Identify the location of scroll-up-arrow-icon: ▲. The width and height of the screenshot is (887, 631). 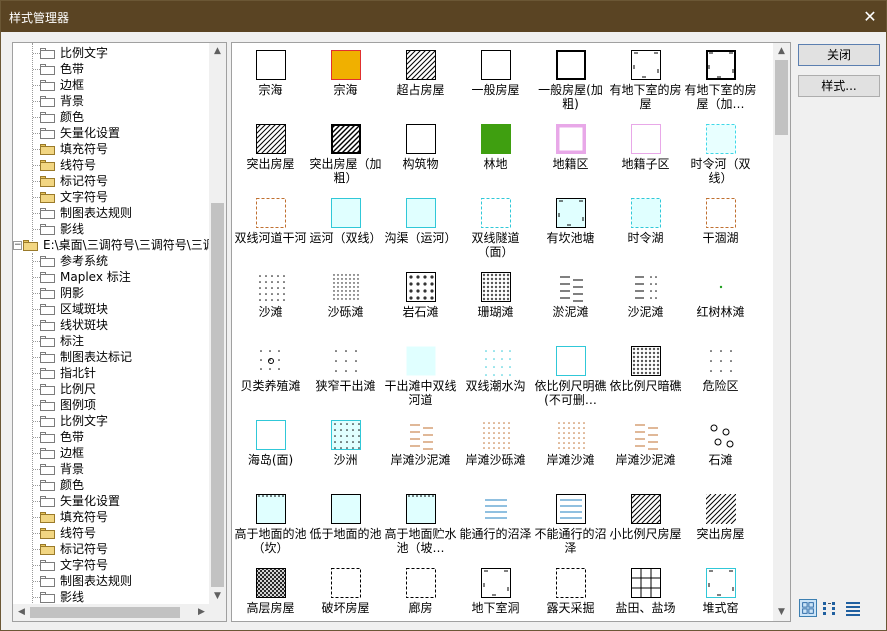
(217, 51).